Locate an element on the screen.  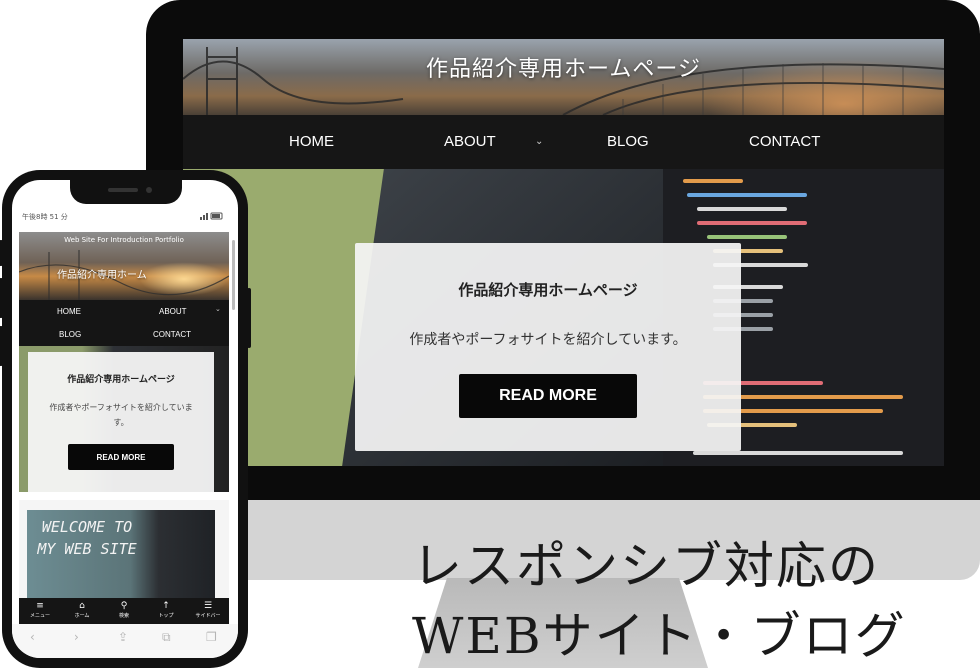
phone-side-button is located at coordinates (1, 253).